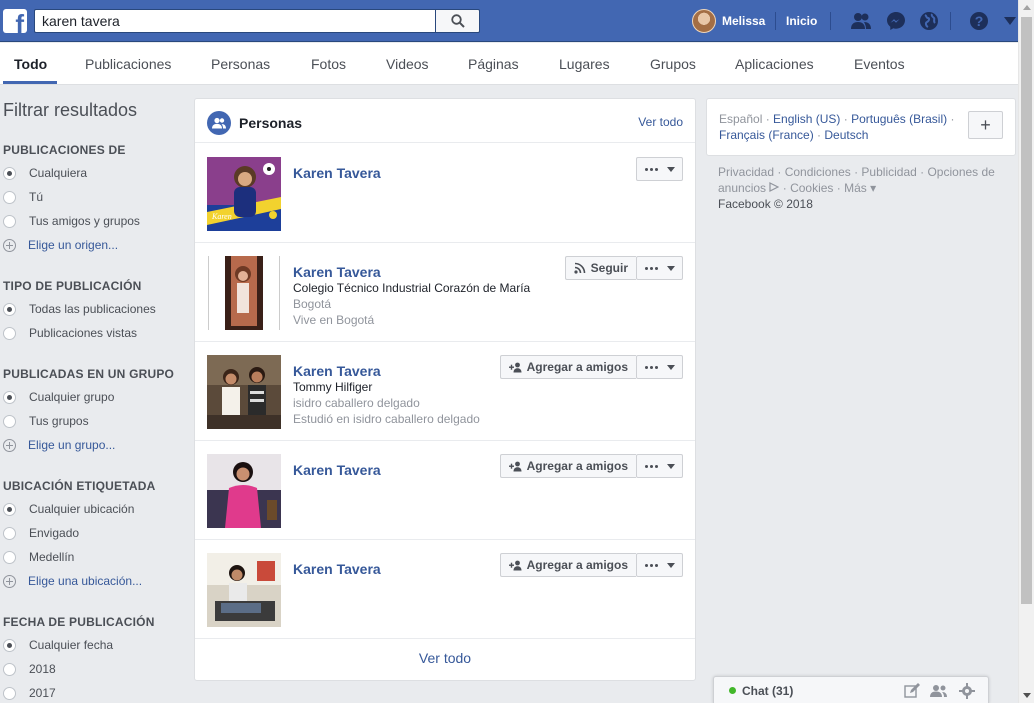  Describe the element at coordinates (775, 21) in the screenshot. I see `nav-divider` at that location.